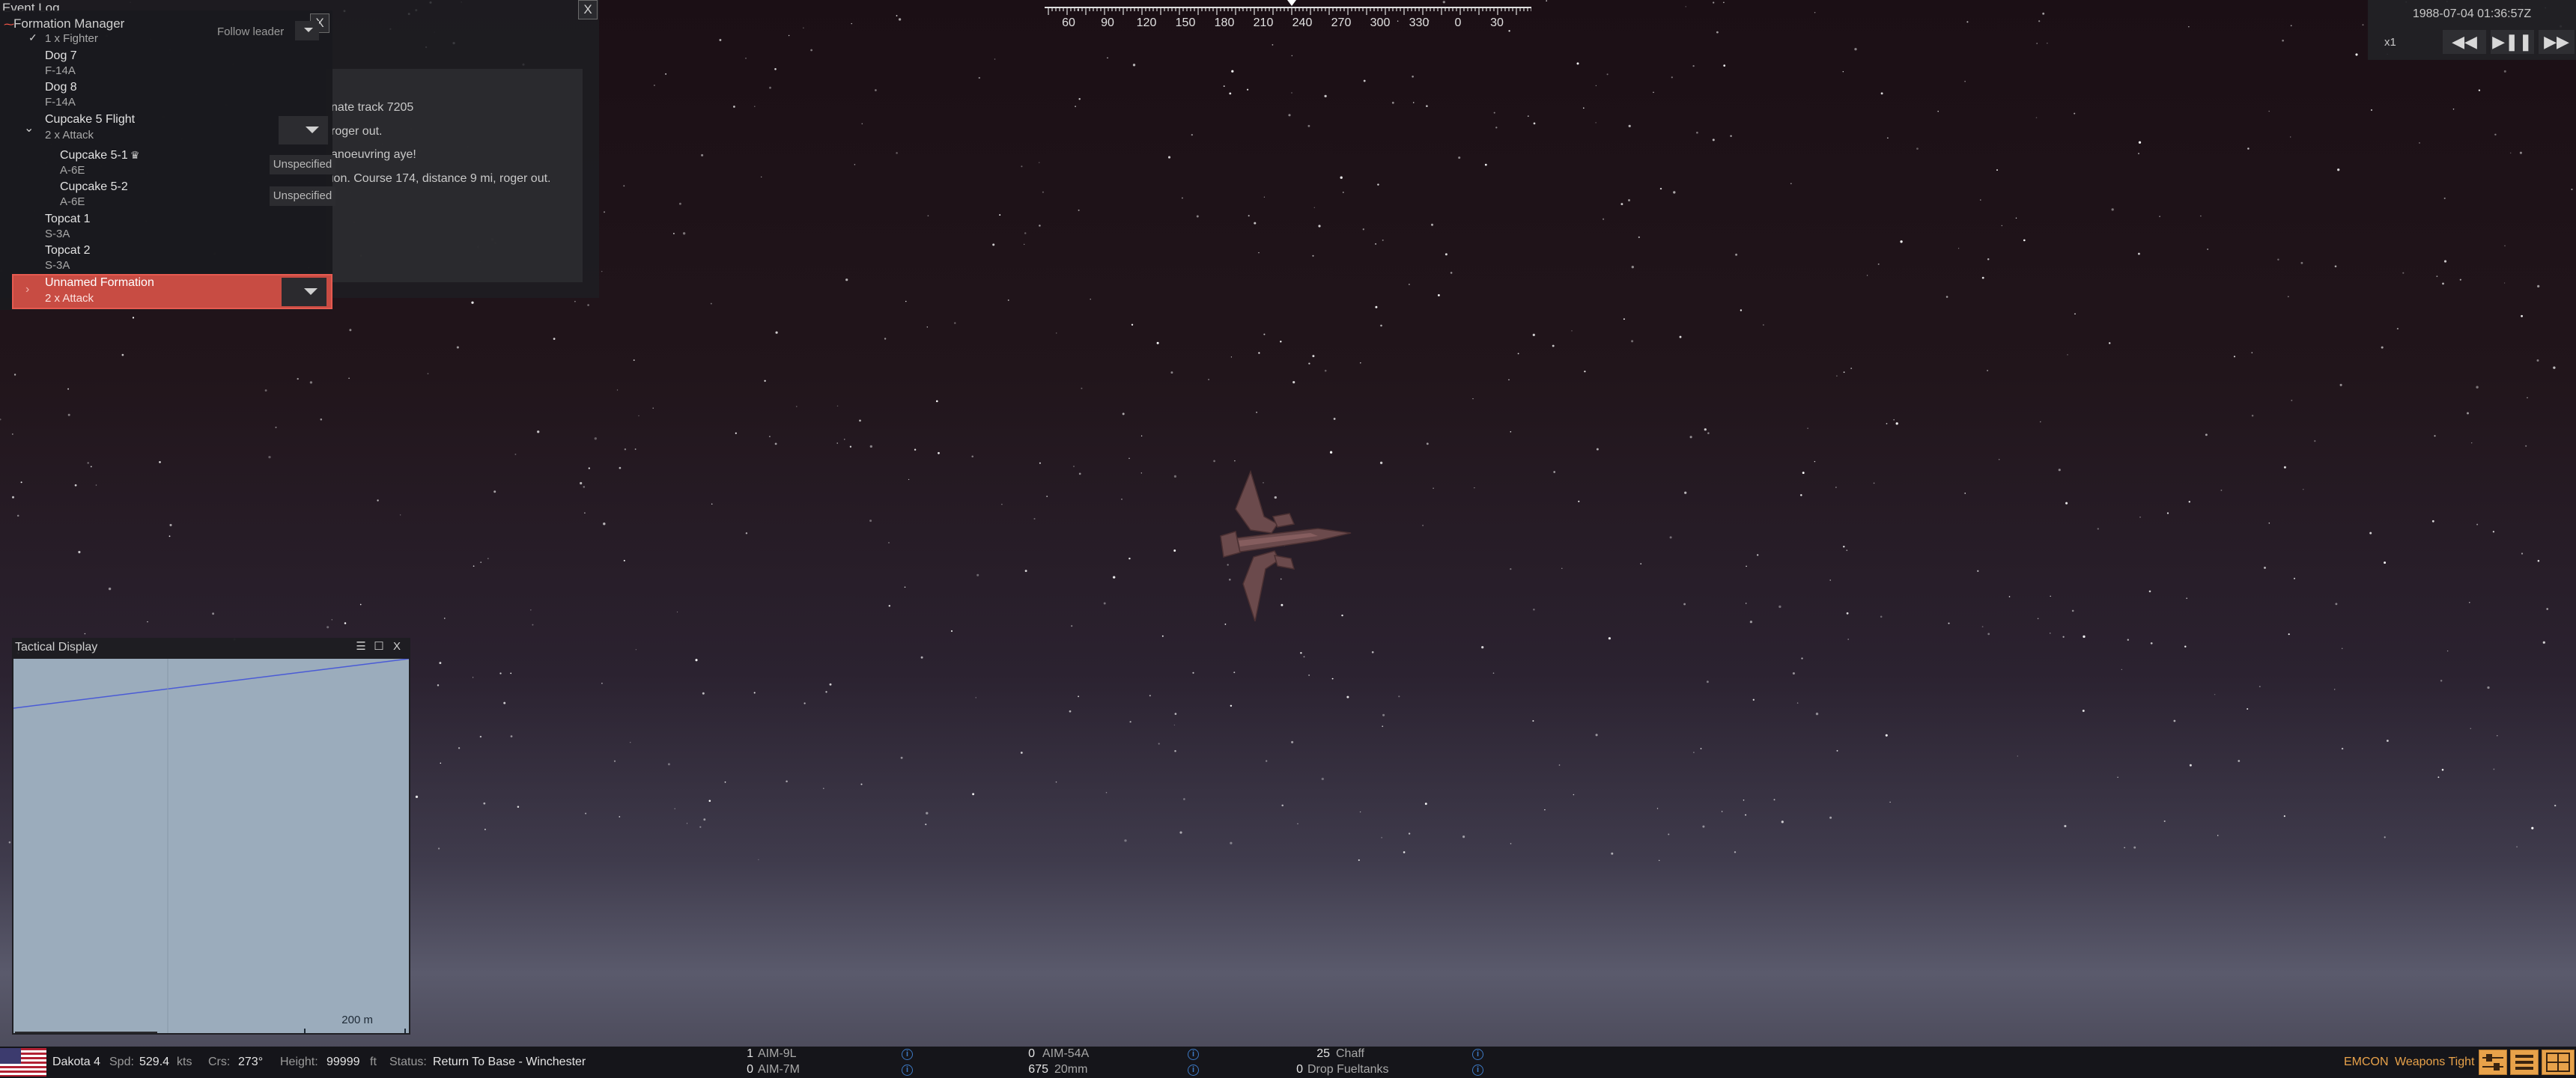 The image size is (2576, 1078). I want to click on aircraft-f14, so click(1286, 545).